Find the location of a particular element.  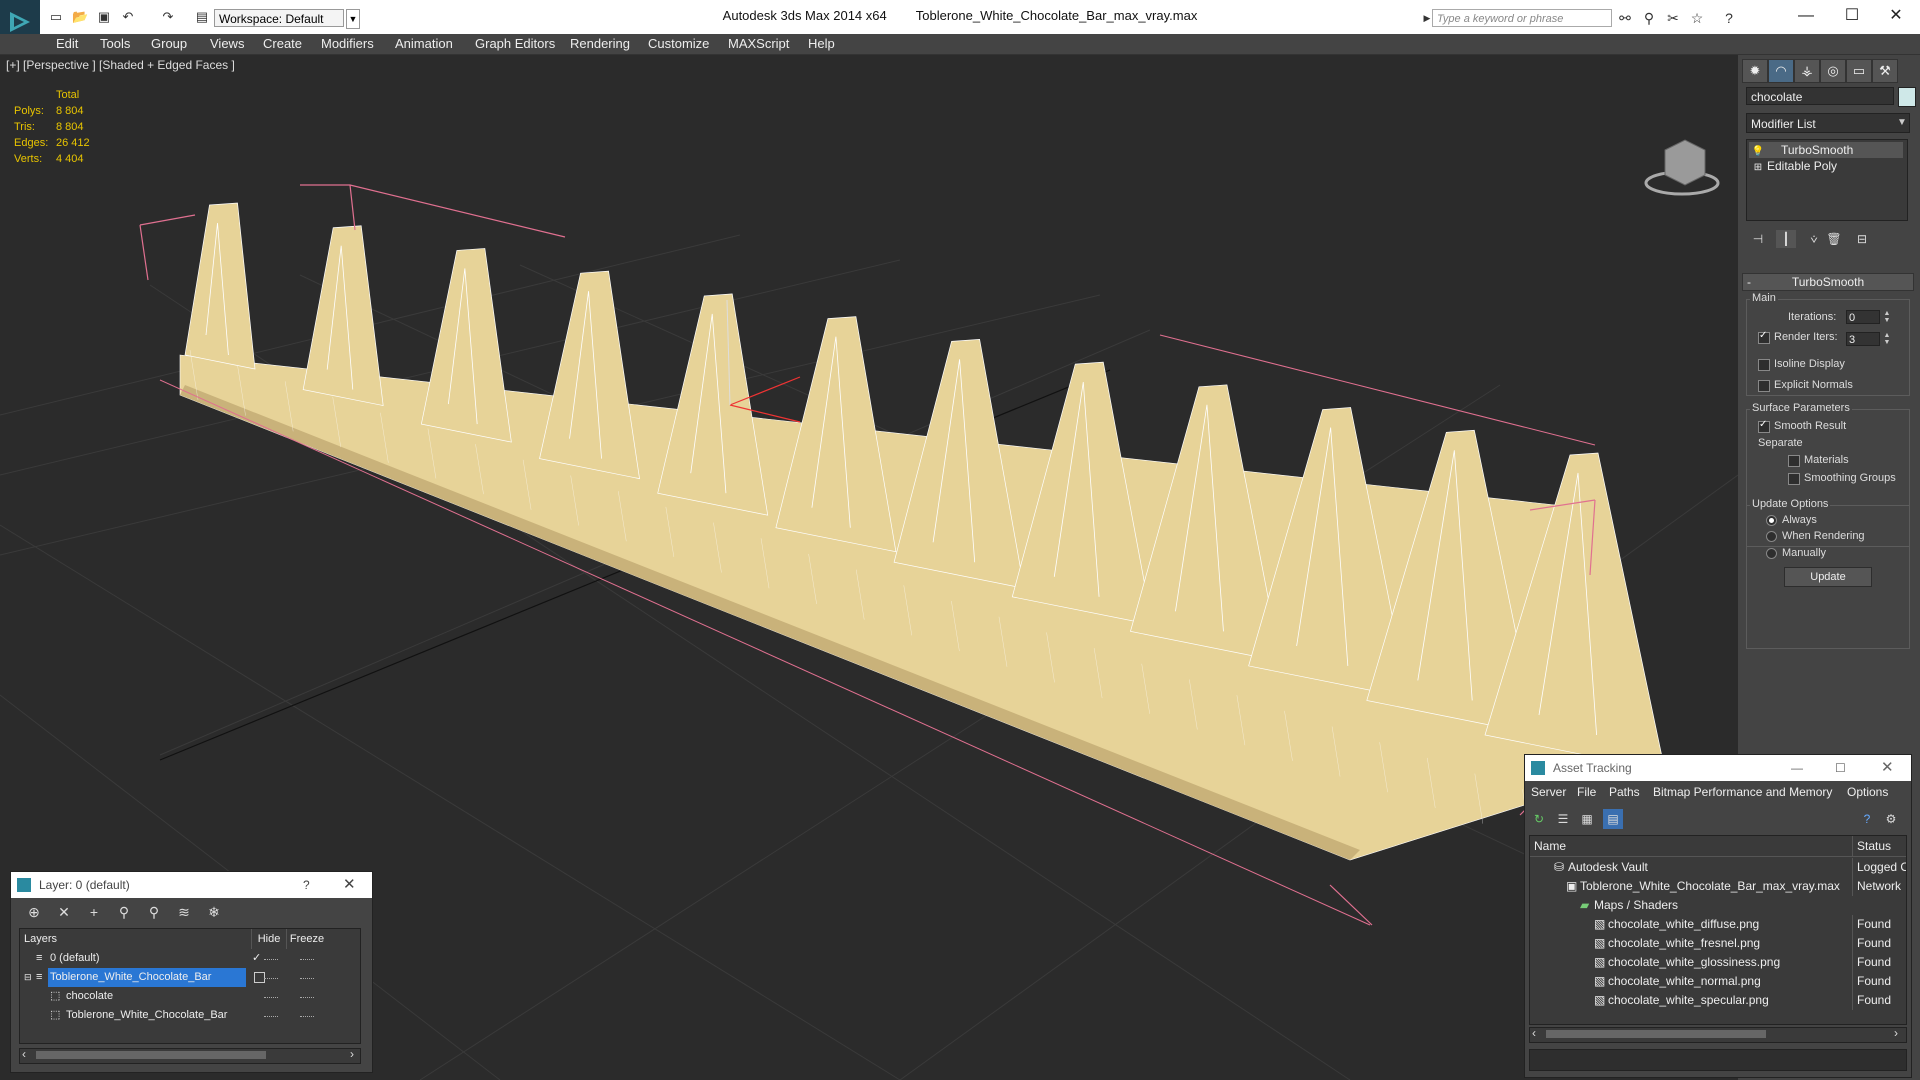

layer-dialog-titlebar: Layer: 0 (default) ? ✕ is located at coordinates (191, 885).